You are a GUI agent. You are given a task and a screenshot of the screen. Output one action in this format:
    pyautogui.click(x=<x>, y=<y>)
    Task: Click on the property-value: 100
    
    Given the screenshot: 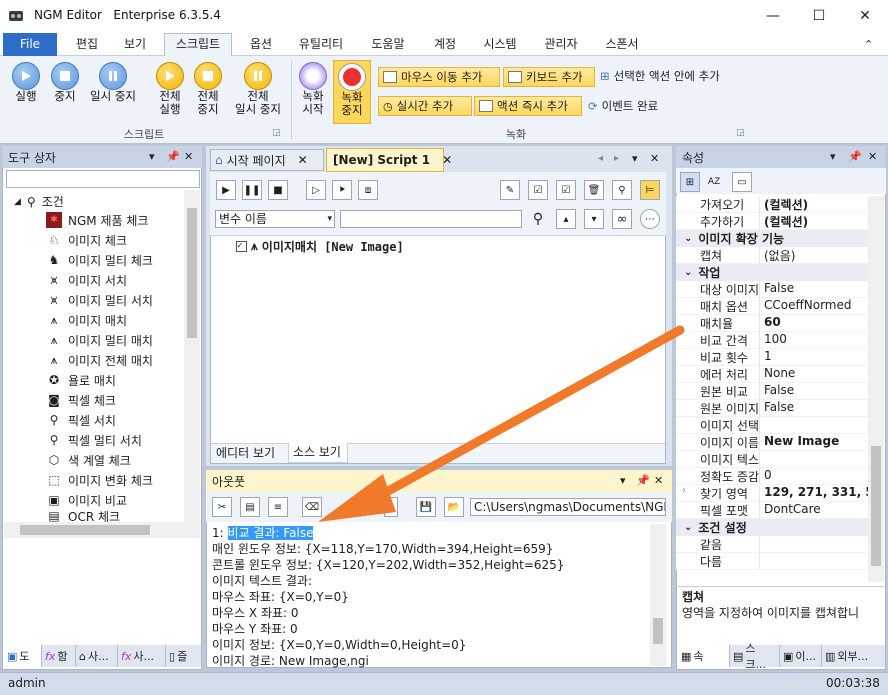 What is the action you would take?
    pyautogui.click(x=815, y=340)
    